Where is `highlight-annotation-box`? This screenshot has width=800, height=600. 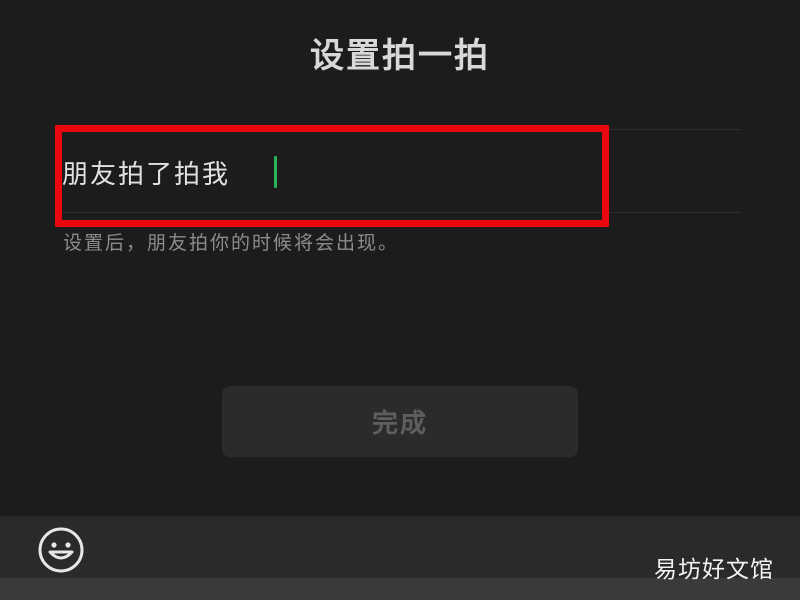
highlight-annotation-box is located at coordinates (332, 176).